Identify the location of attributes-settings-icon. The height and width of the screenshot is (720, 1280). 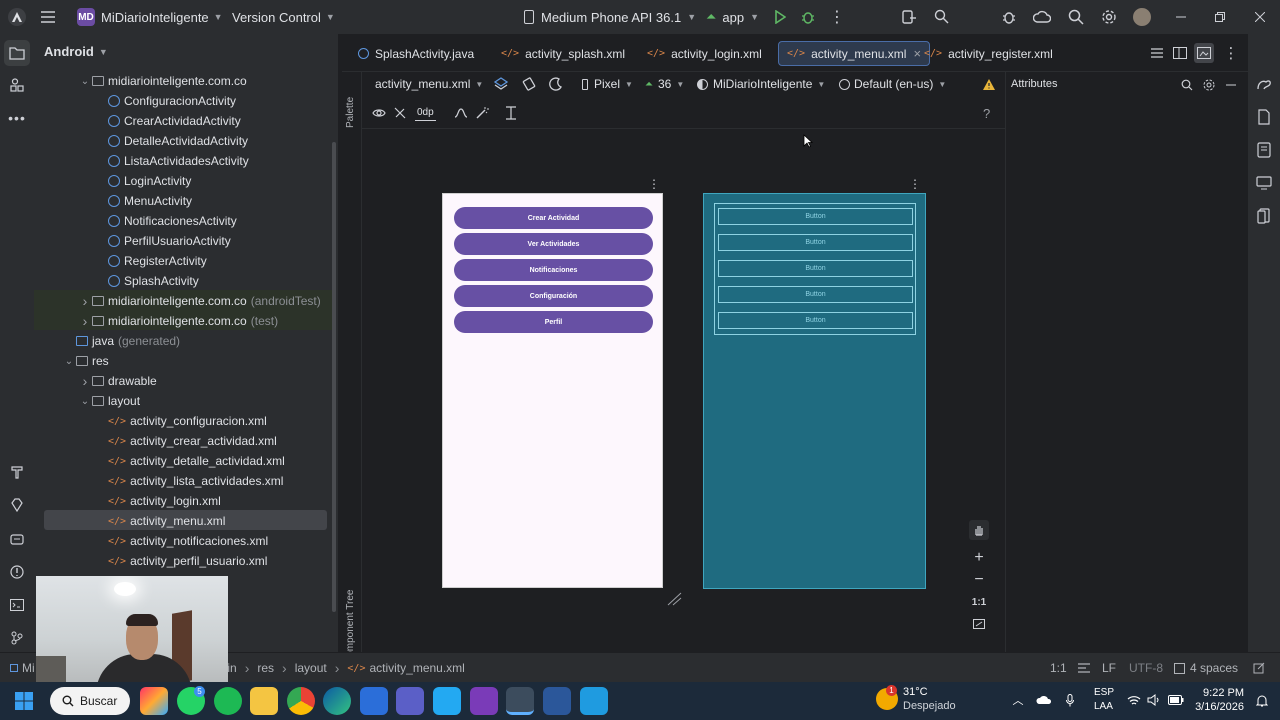
(1209, 85).